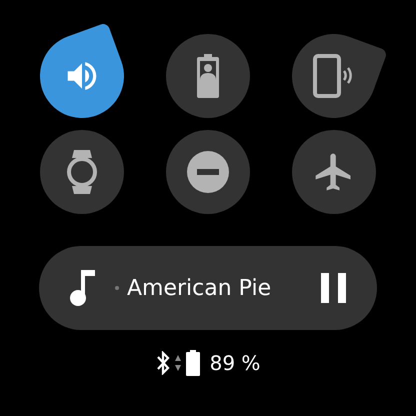 Image resolution: width=416 pixels, height=416 pixels. I want to click on do-not-disturb-icon, so click(208, 172).